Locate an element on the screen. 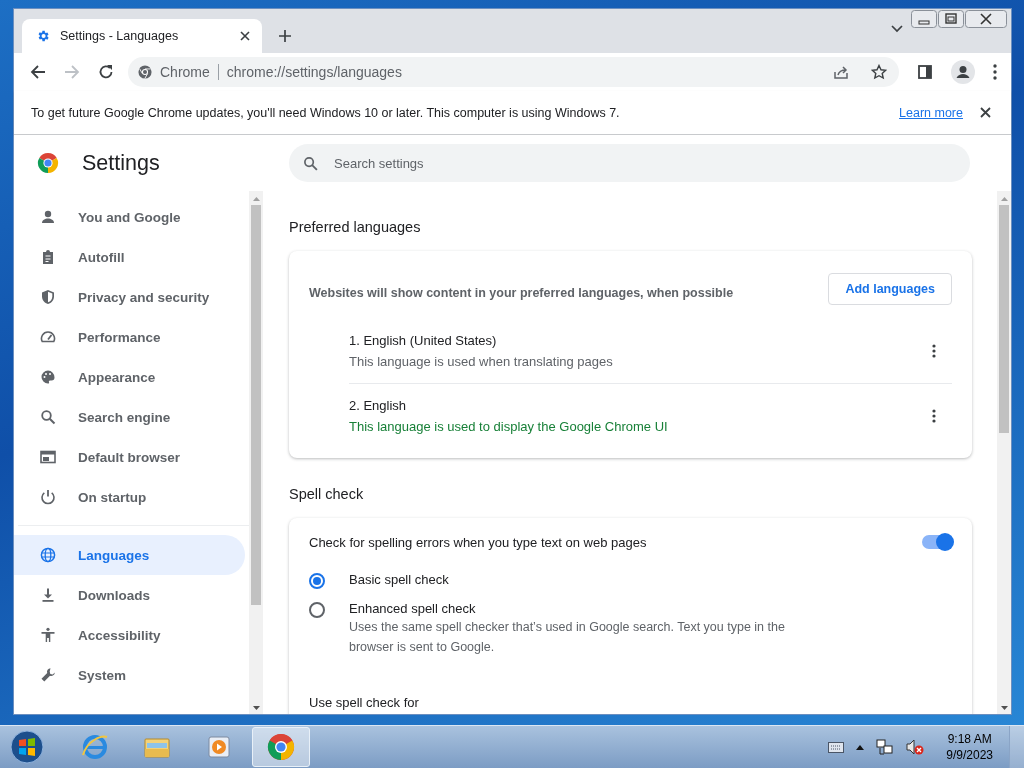  settings-title: Settings is located at coordinates (121, 163).